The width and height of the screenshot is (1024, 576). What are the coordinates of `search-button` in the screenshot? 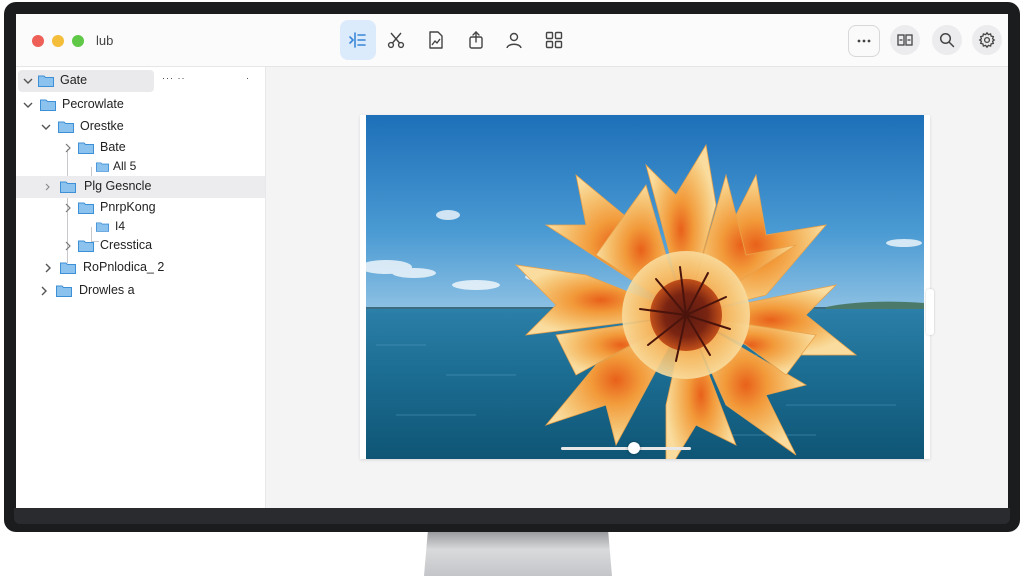 It's located at (947, 40).